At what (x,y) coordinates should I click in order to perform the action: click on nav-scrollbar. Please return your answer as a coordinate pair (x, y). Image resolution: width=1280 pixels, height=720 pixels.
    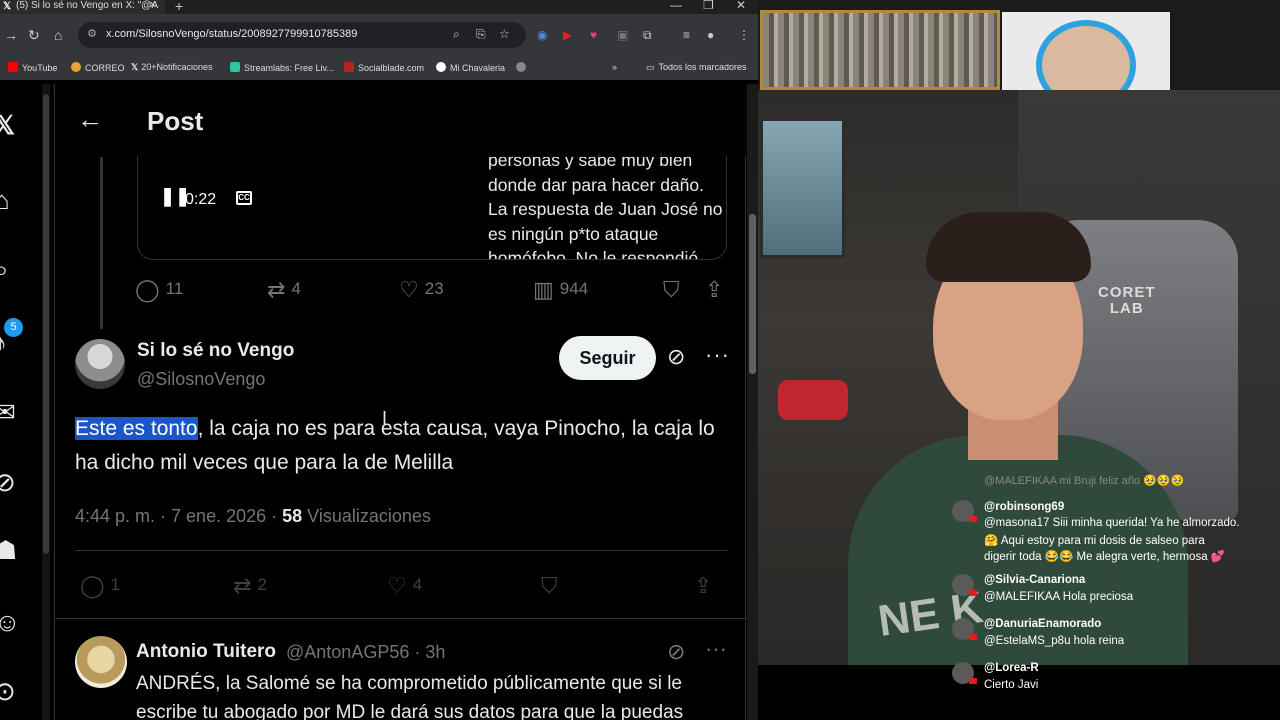
    Looking at the image, I should click on (46, 402).